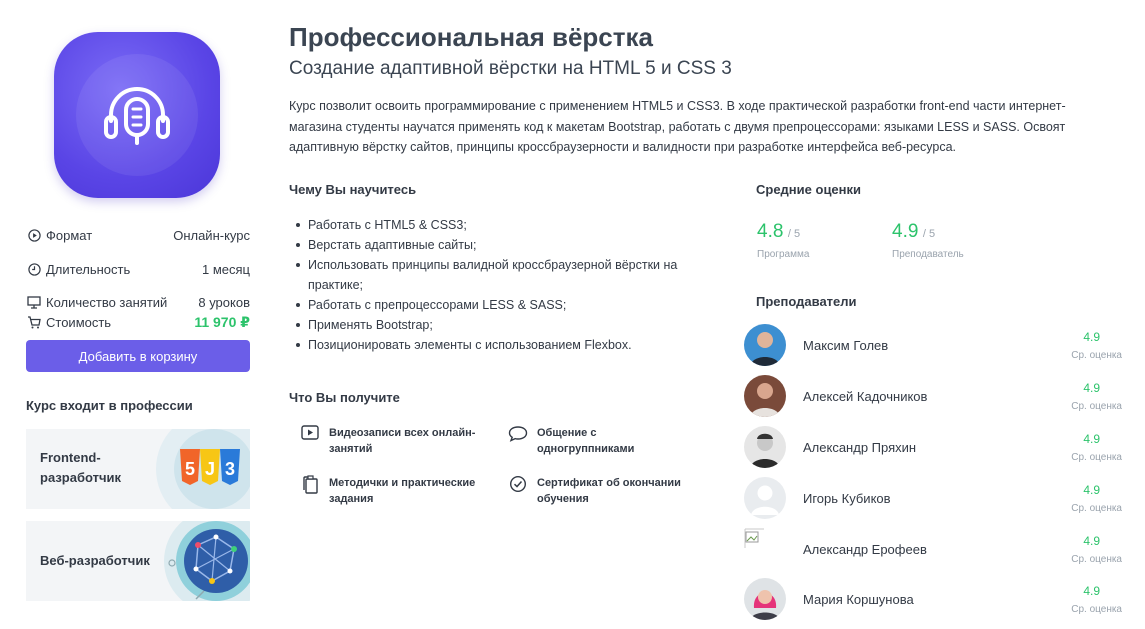 This screenshot has height=629, width=1145. What do you see at coordinates (933, 498) in the screenshot?
I see `teacher-row: Игорь Кубиков 4.9 Ср. оценка` at bounding box center [933, 498].